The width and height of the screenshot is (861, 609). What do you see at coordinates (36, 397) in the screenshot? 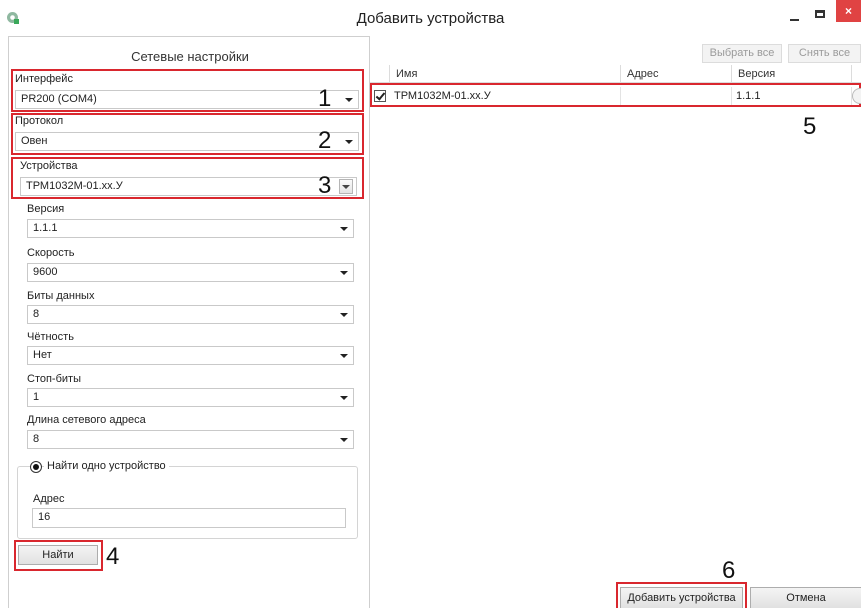
I see `stop-bits-value: 1` at bounding box center [36, 397].